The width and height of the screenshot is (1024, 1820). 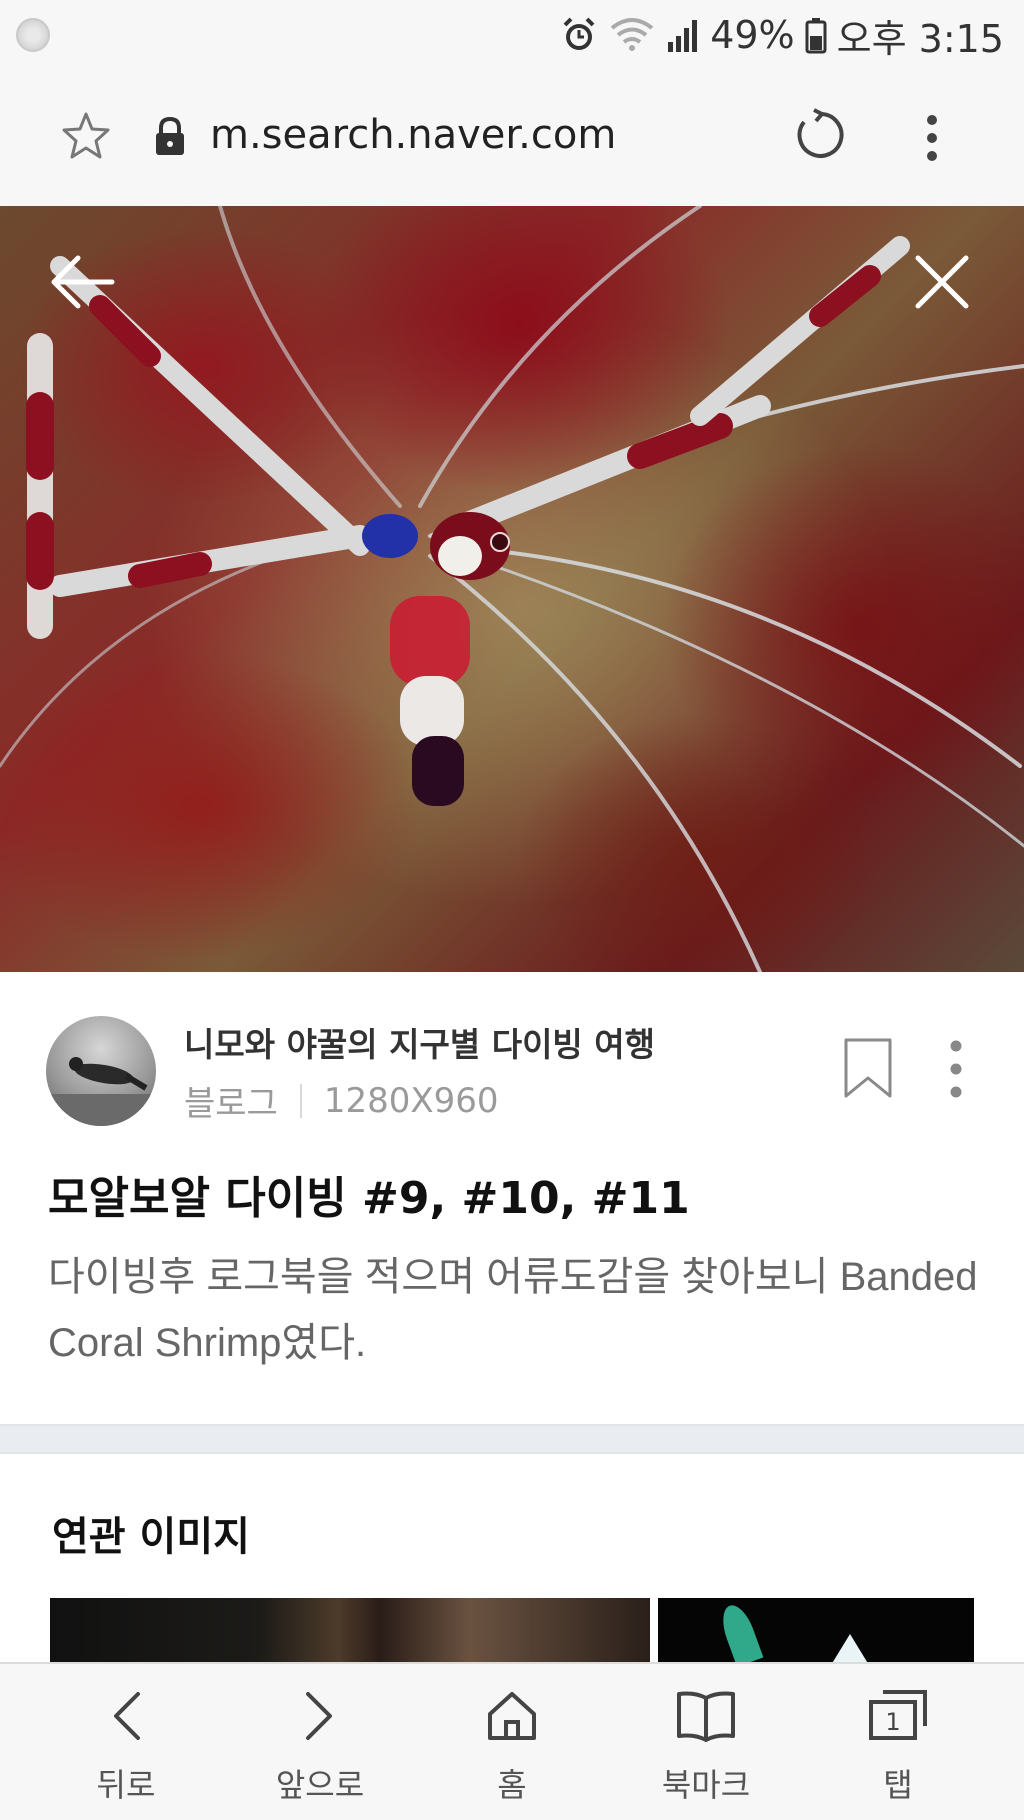 What do you see at coordinates (151, 1537) in the screenshot?
I see `related-images-title: 연관 이미지` at bounding box center [151, 1537].